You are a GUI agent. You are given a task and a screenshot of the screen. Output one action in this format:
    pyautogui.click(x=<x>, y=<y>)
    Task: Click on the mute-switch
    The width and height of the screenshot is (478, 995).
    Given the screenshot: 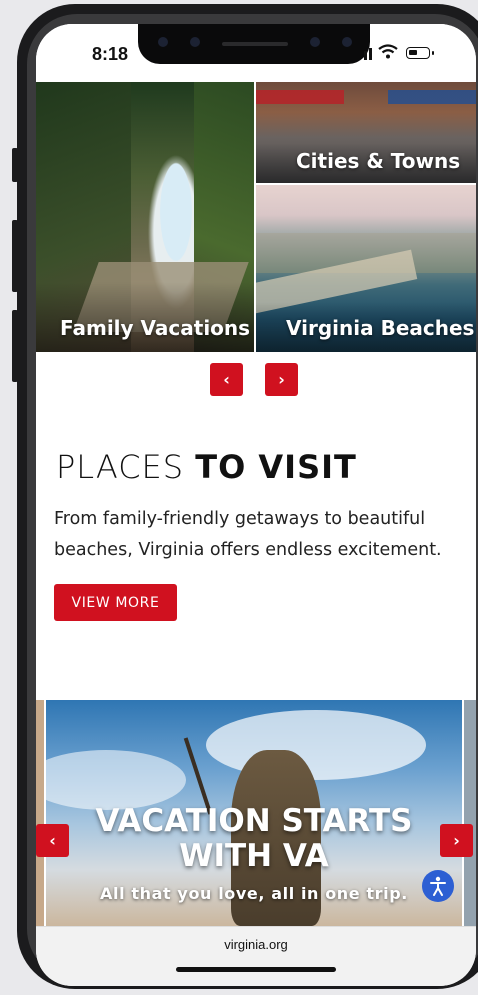 What is the action you would take?
    pyautogui.click(x=15, y=165)
    